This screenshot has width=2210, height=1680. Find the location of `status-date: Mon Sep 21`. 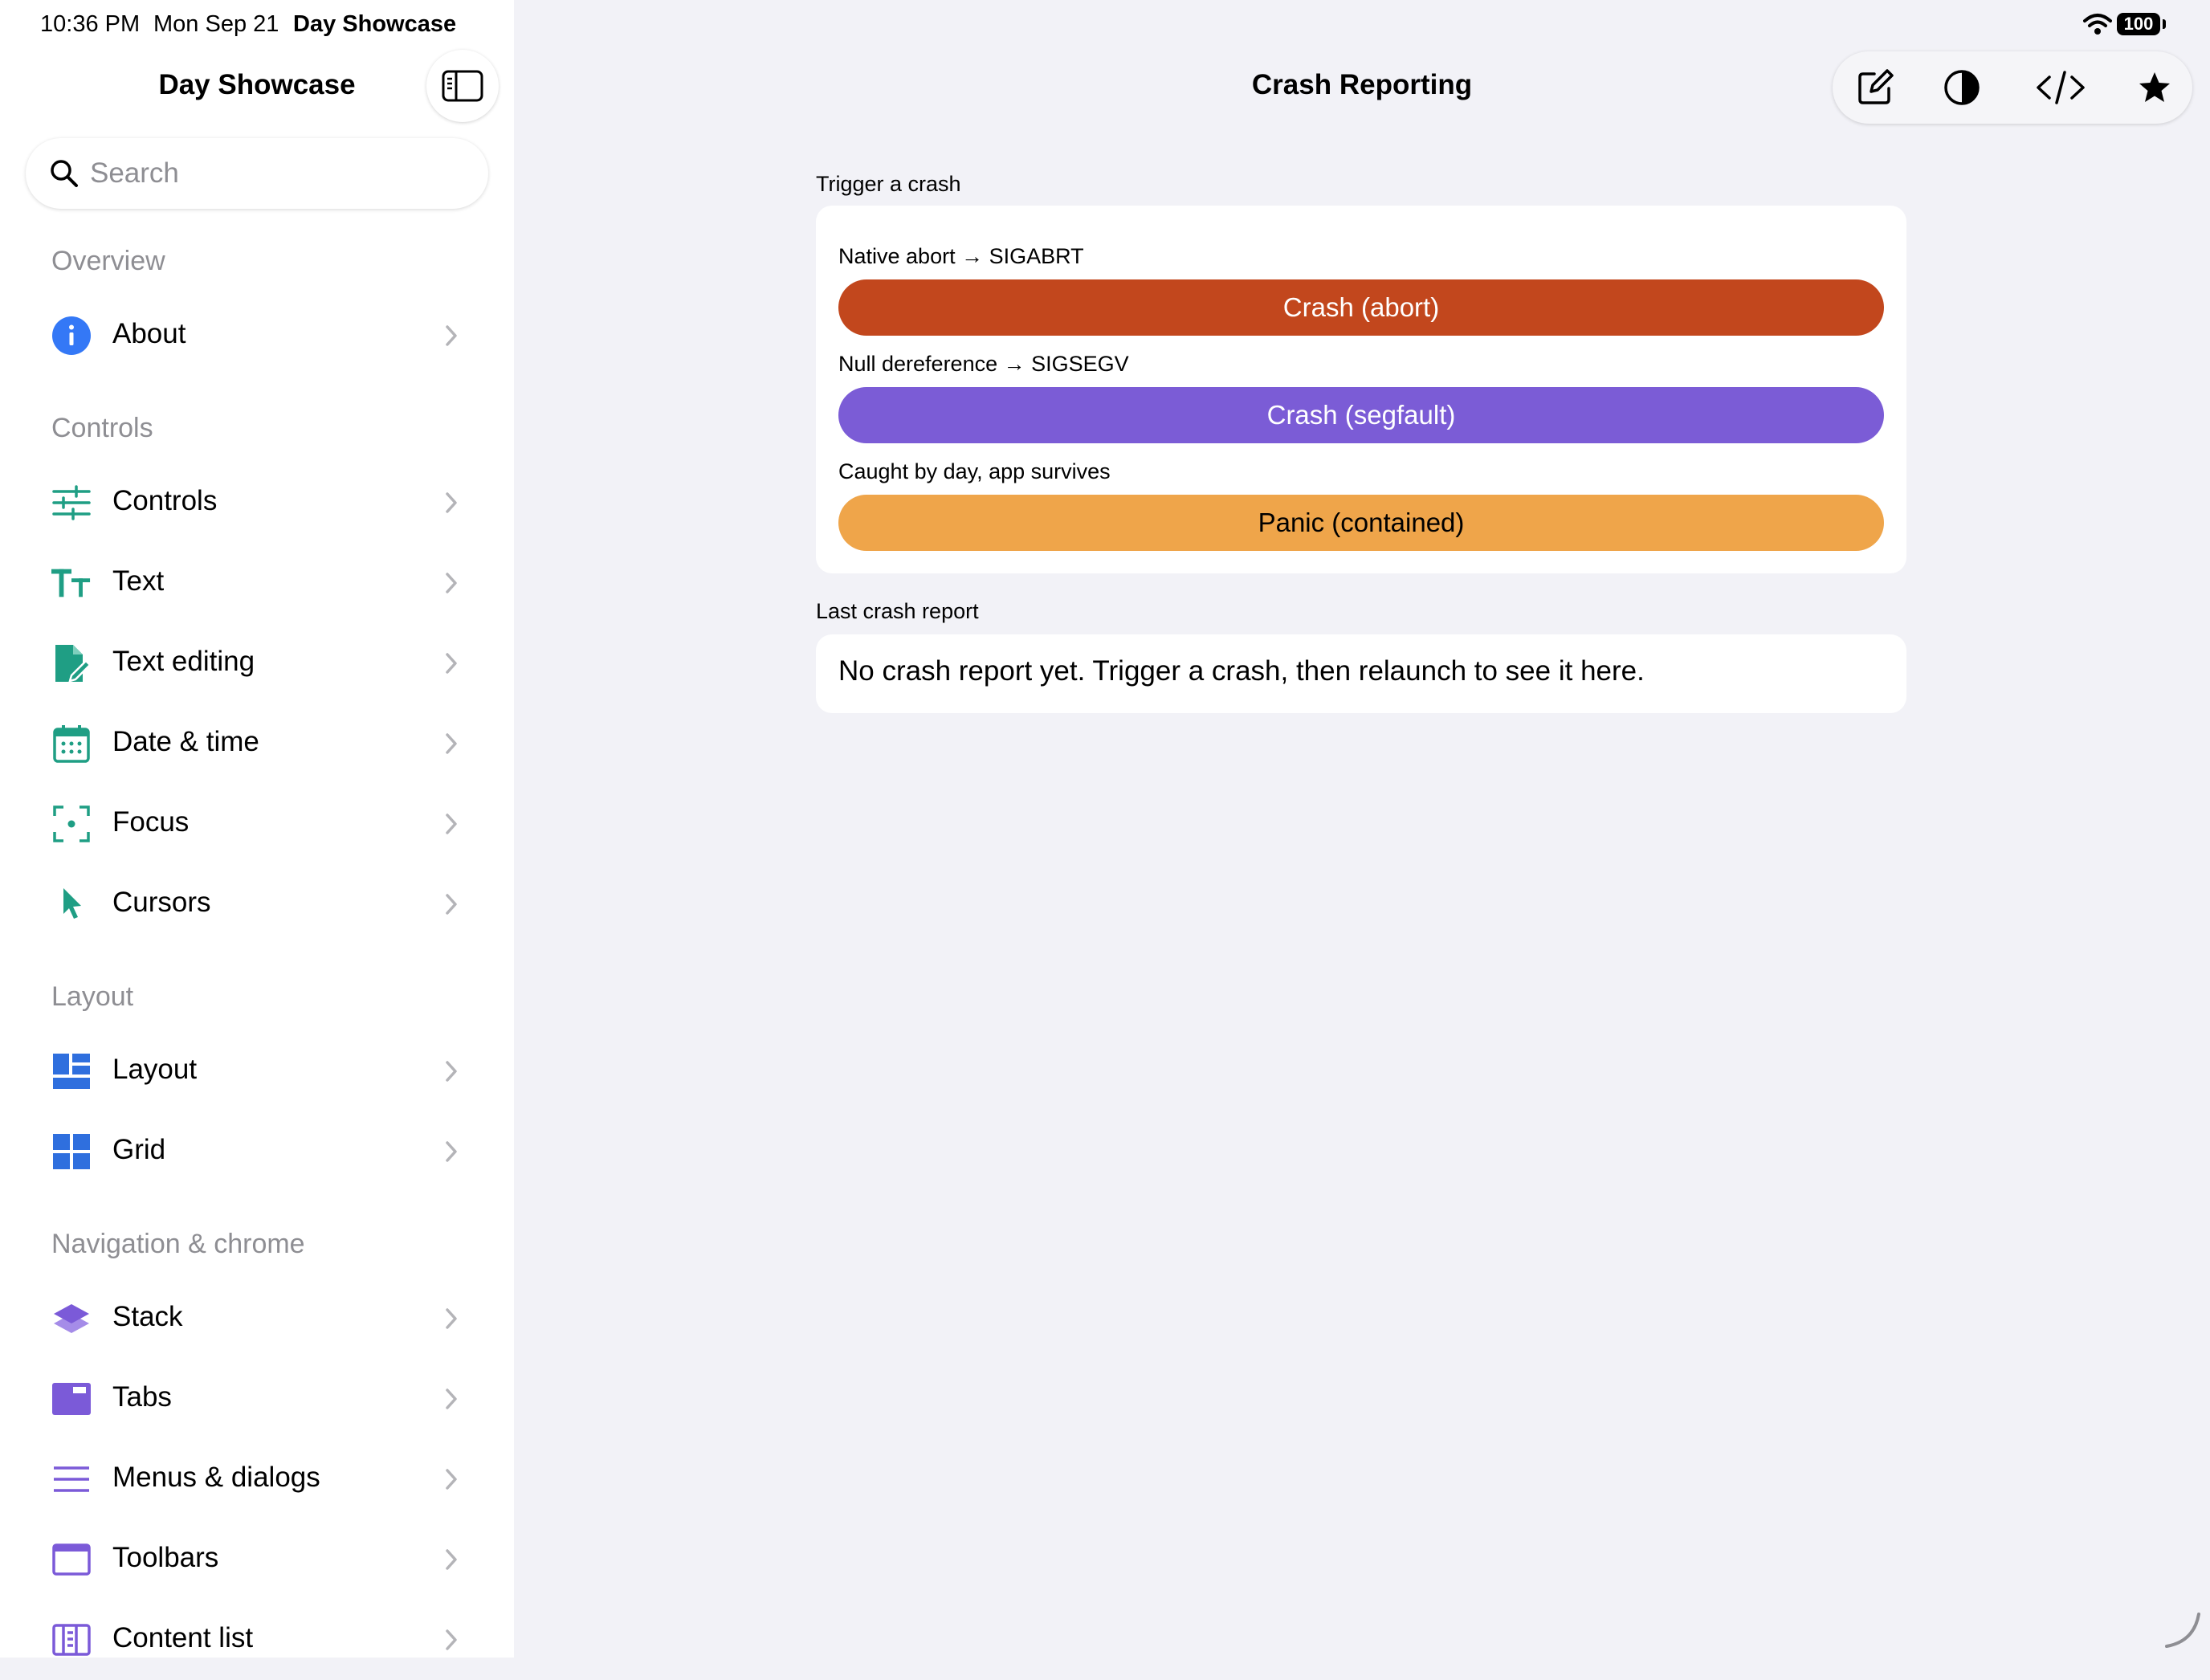

status-date: Mon Sep 21 is located at coordinates (216, 24).